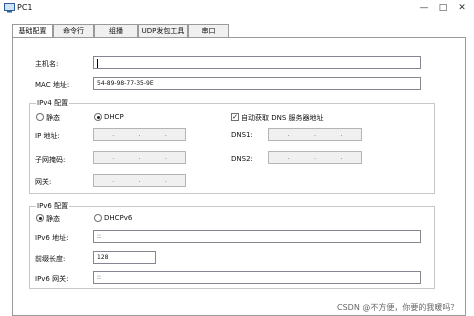 This screenshot has height=316, width=474. I want to click on ipv6-gateway-input: ::, so click(257, 277).